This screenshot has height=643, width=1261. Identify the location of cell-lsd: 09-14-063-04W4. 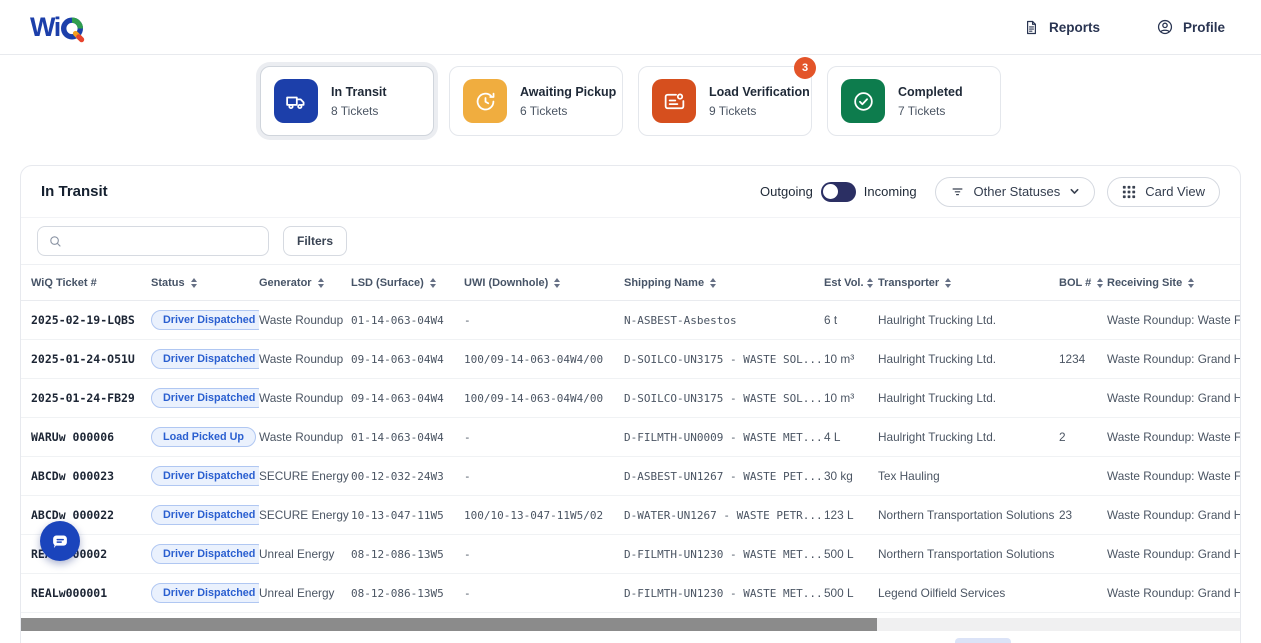
(397, 359).